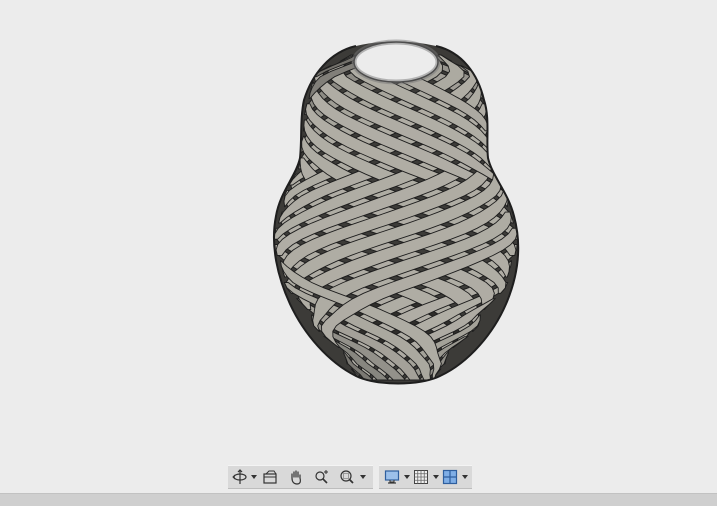  I want to click on viewports-icon, so click(450, 477).